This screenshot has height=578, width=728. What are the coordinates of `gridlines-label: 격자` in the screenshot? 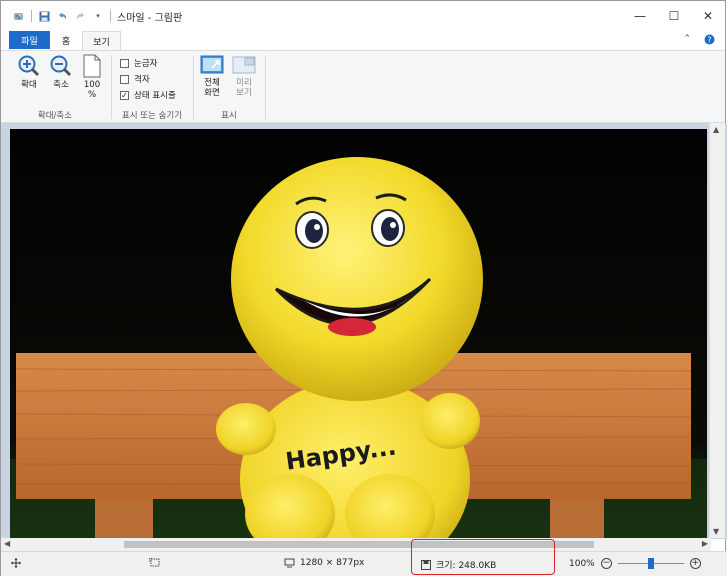 It's located at (142, 80).